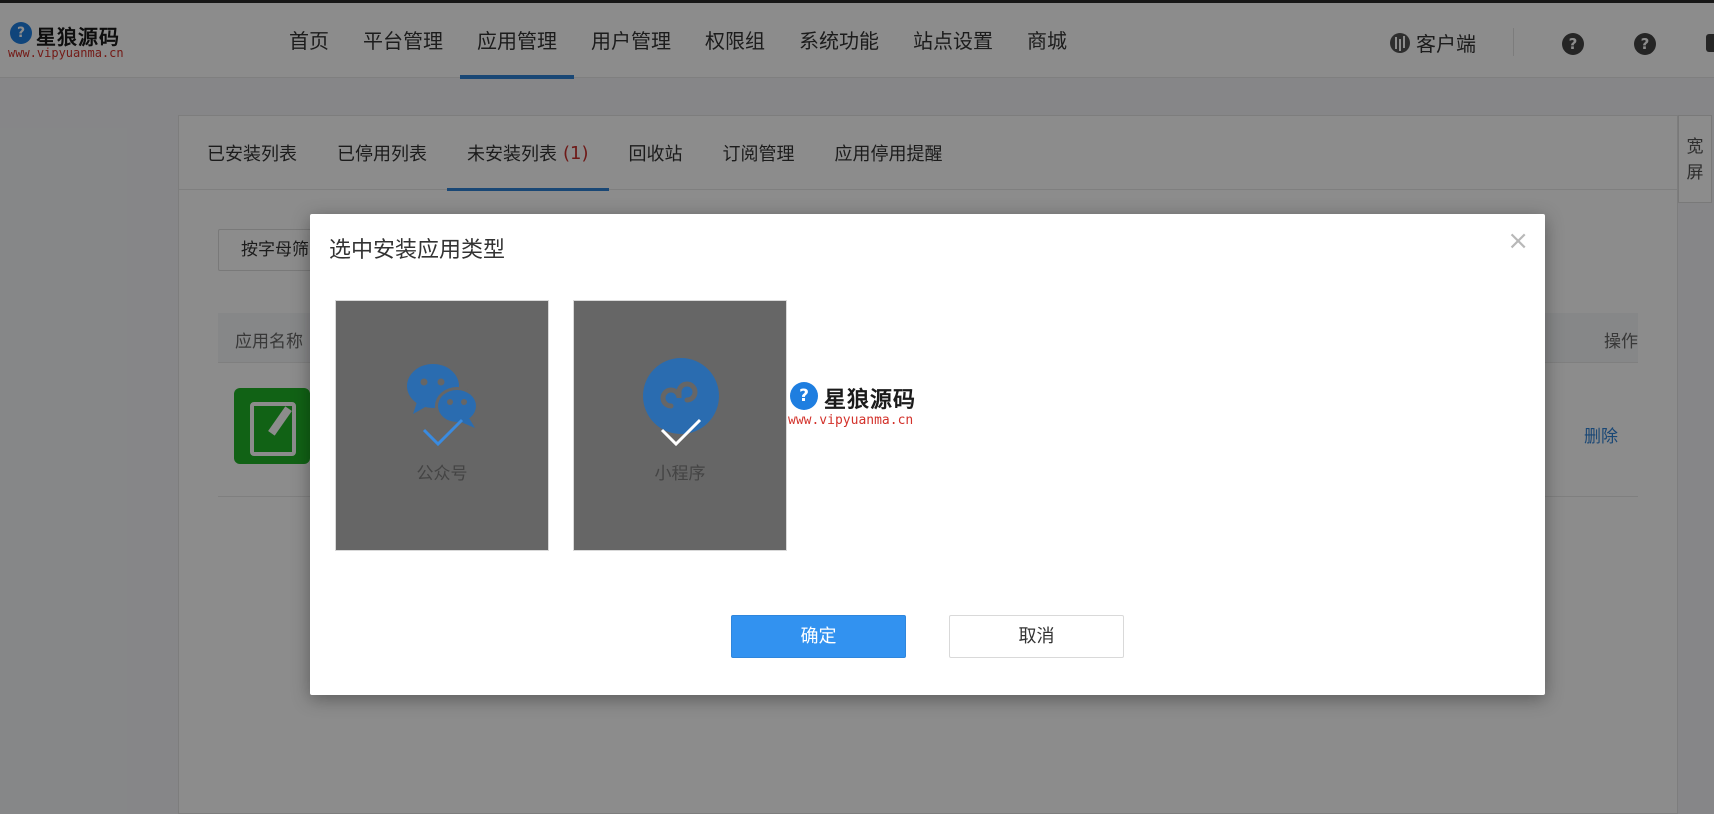  What do you see at coordinates (417, 250) in the screenshot?
I see `dialog-title: 选中安装应用类型` at bounding box center [417, 250].